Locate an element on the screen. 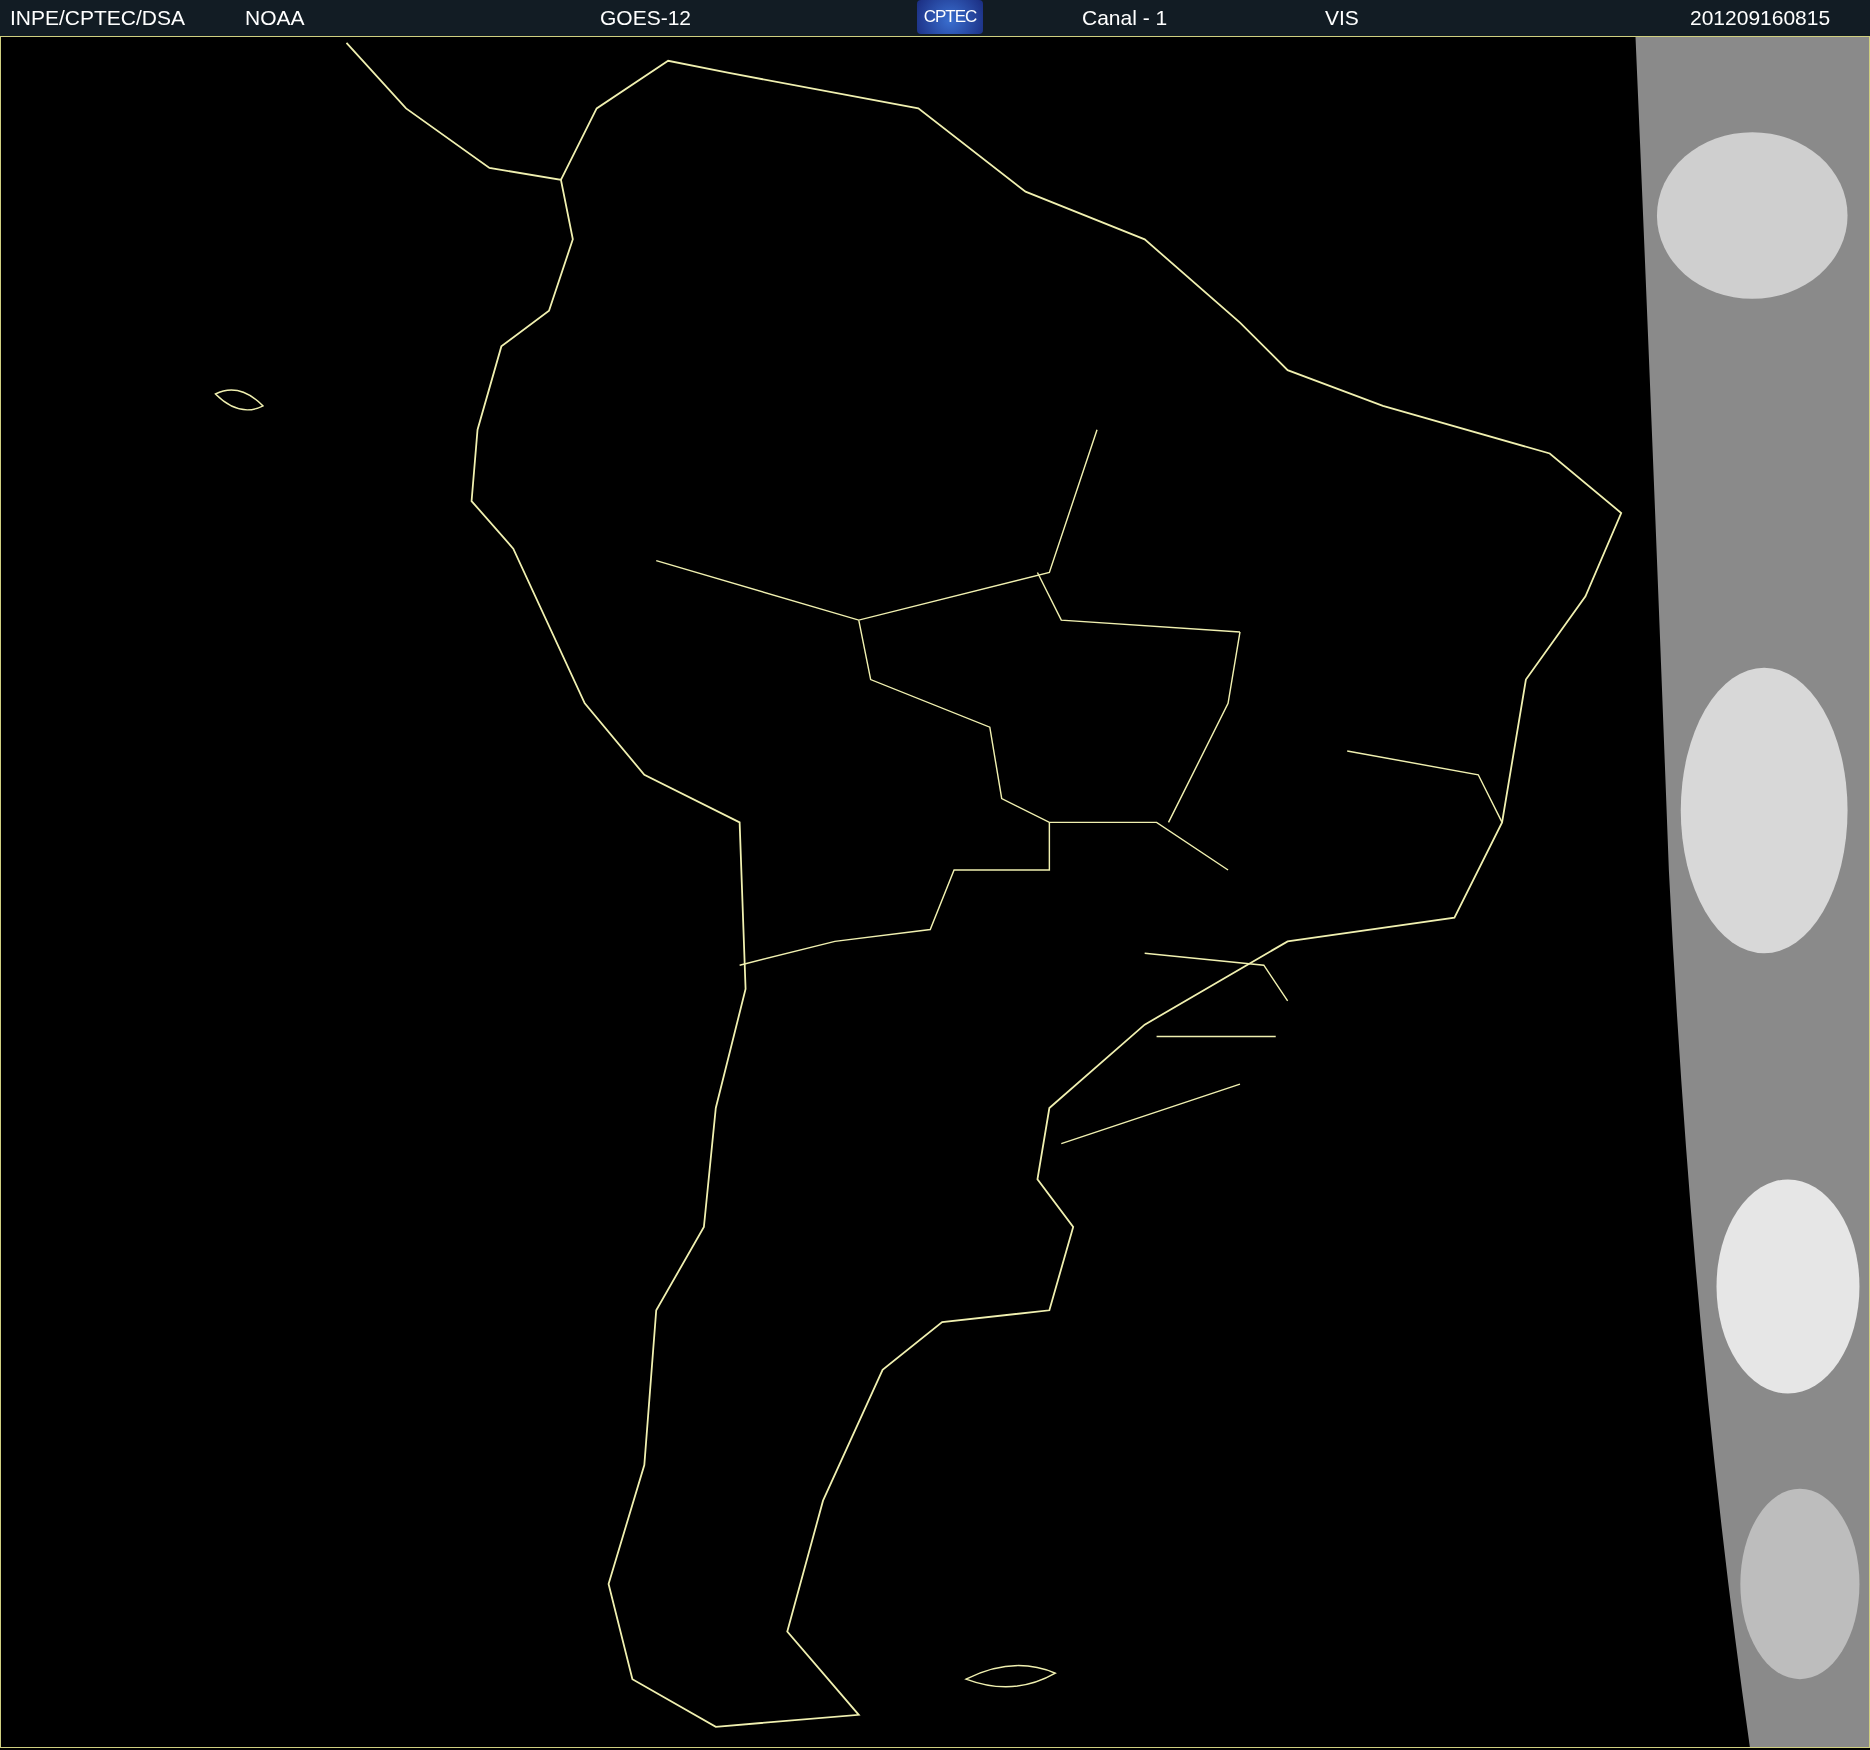  header-label: 201209160815 is located at coordinates (1760, 18).